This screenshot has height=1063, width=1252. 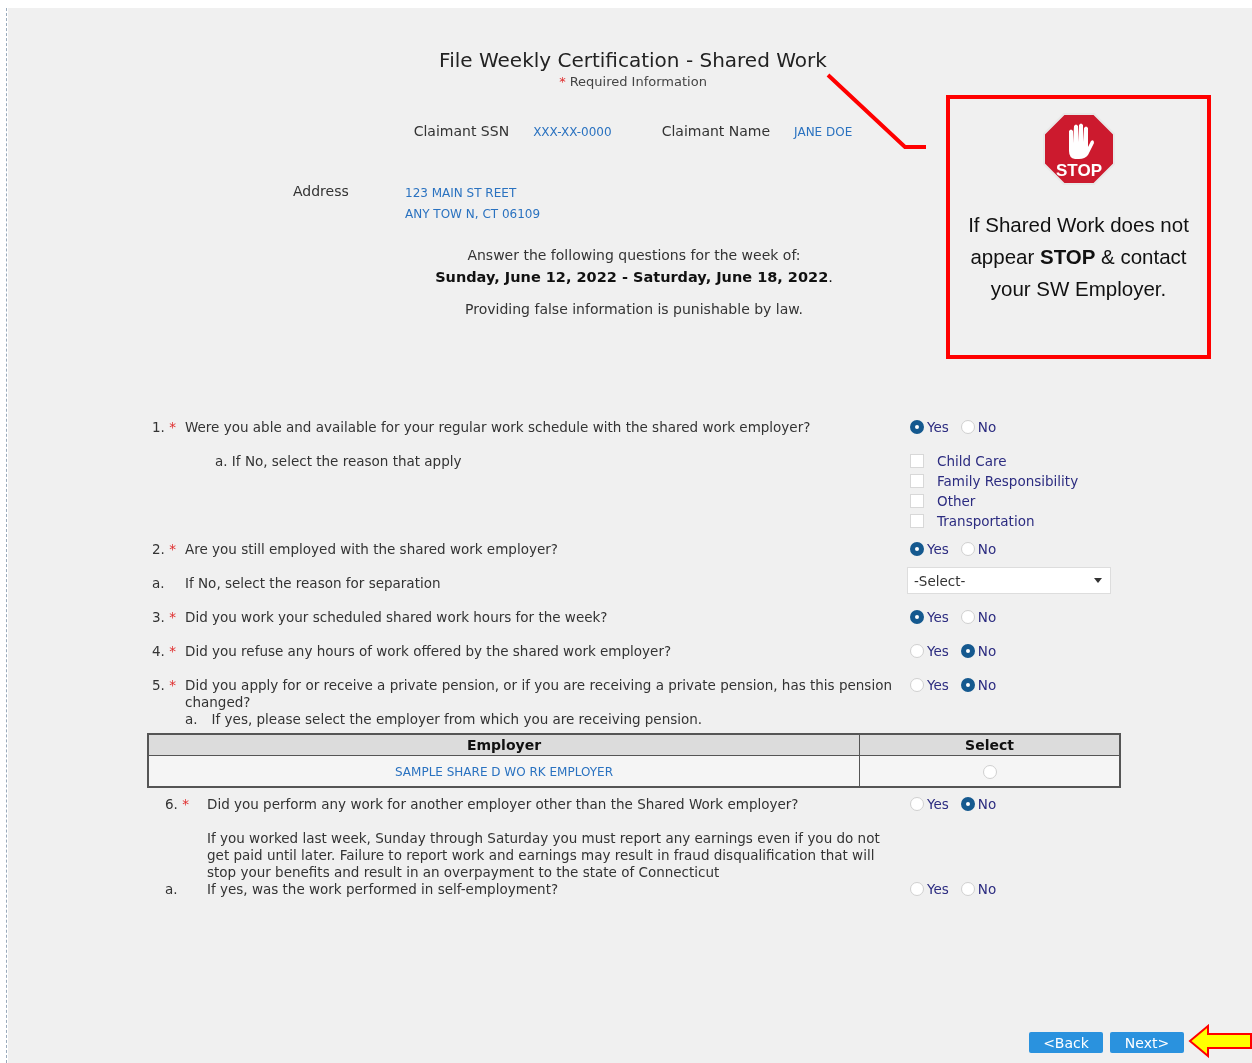 What do you see at coordinates (633, 81) in the screenshot?
I see `required-legend: * Required Information` at bounding box center [633, 81].